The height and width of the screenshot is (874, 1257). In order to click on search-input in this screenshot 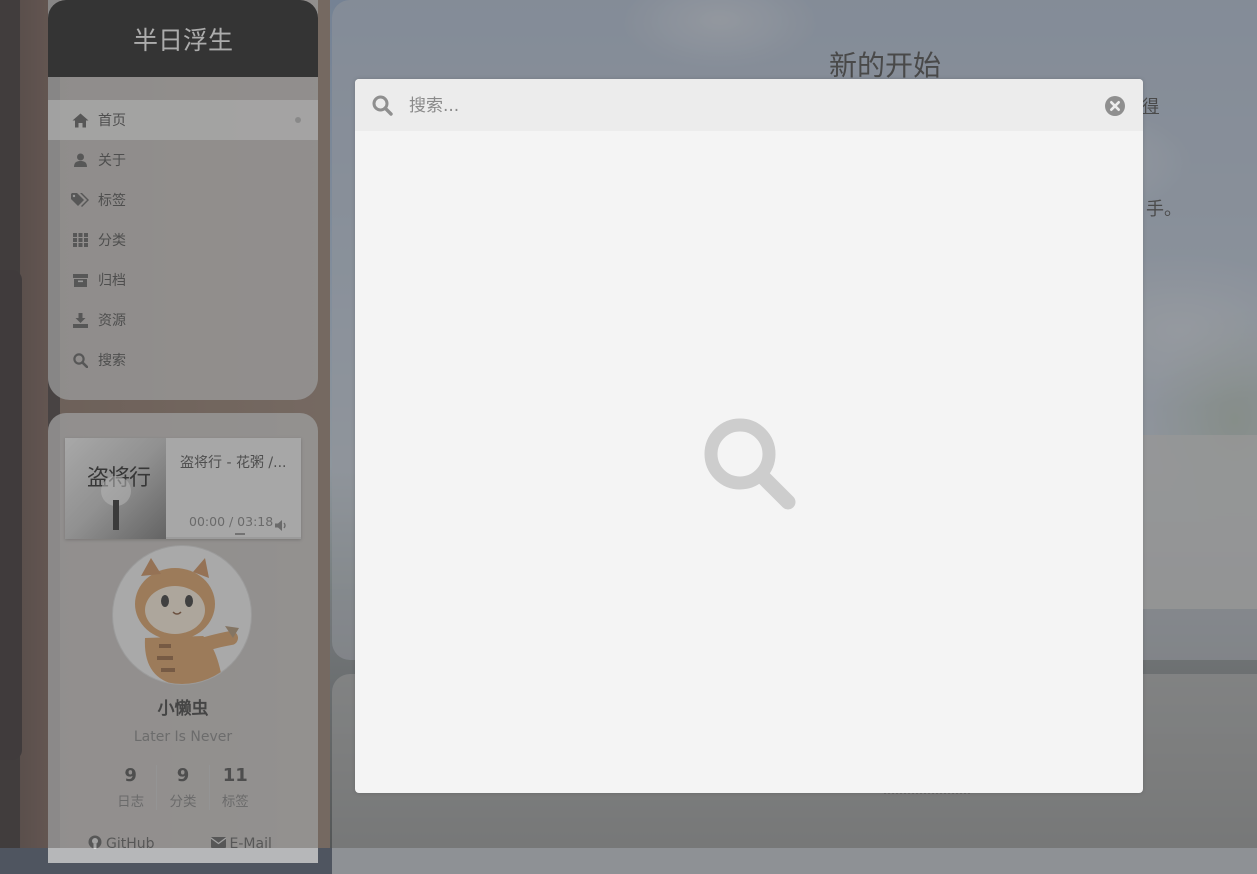, I will do `click(749, 106)`.